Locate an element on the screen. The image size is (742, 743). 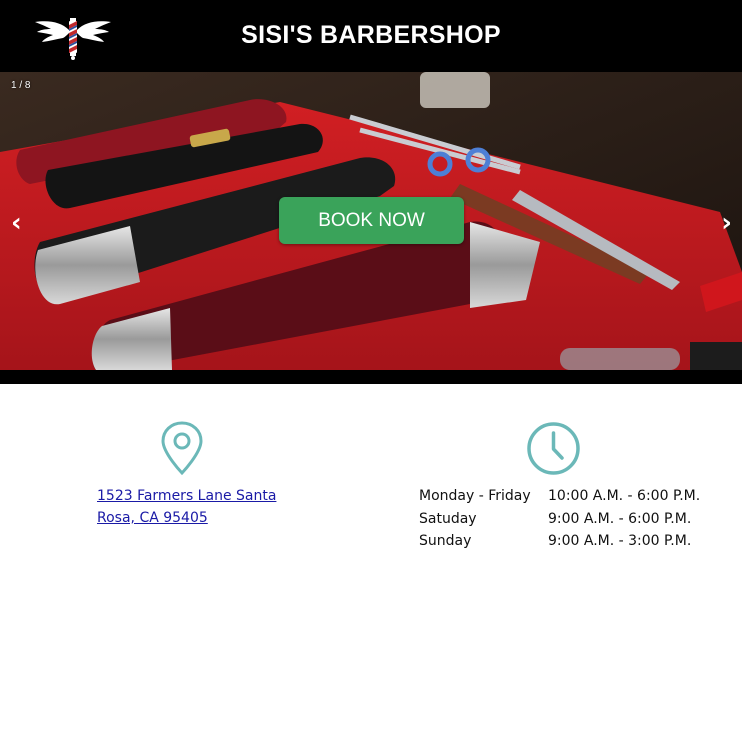
slide-counter: 1 / 8 is located at coordinates (21, 85).